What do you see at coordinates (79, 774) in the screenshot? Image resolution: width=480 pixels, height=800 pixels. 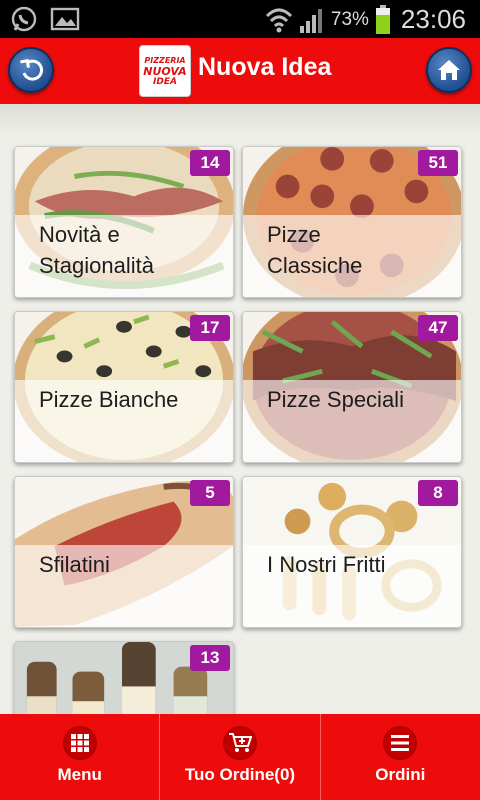 I see `menu-tab-label: Menu` at bounding box center [79, 774].